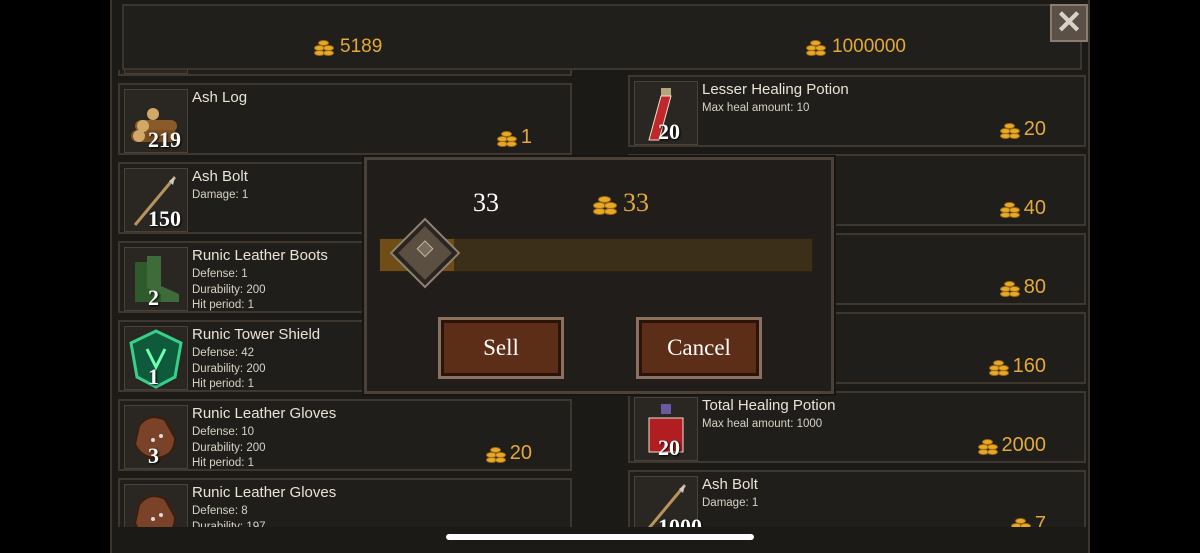 This screenshot has height=553, width=1200. What do you see at coordinates (153, 376) in the screenshot?
I see `item-quantity: 1` at bounding box center [153, 376].